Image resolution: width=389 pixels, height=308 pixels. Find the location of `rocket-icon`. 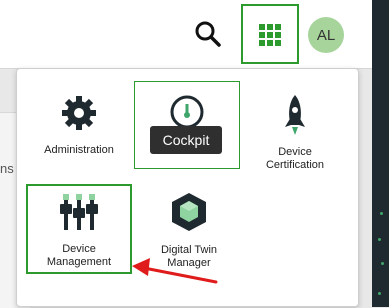

rocket-icon is located at coordinates (295, 115).